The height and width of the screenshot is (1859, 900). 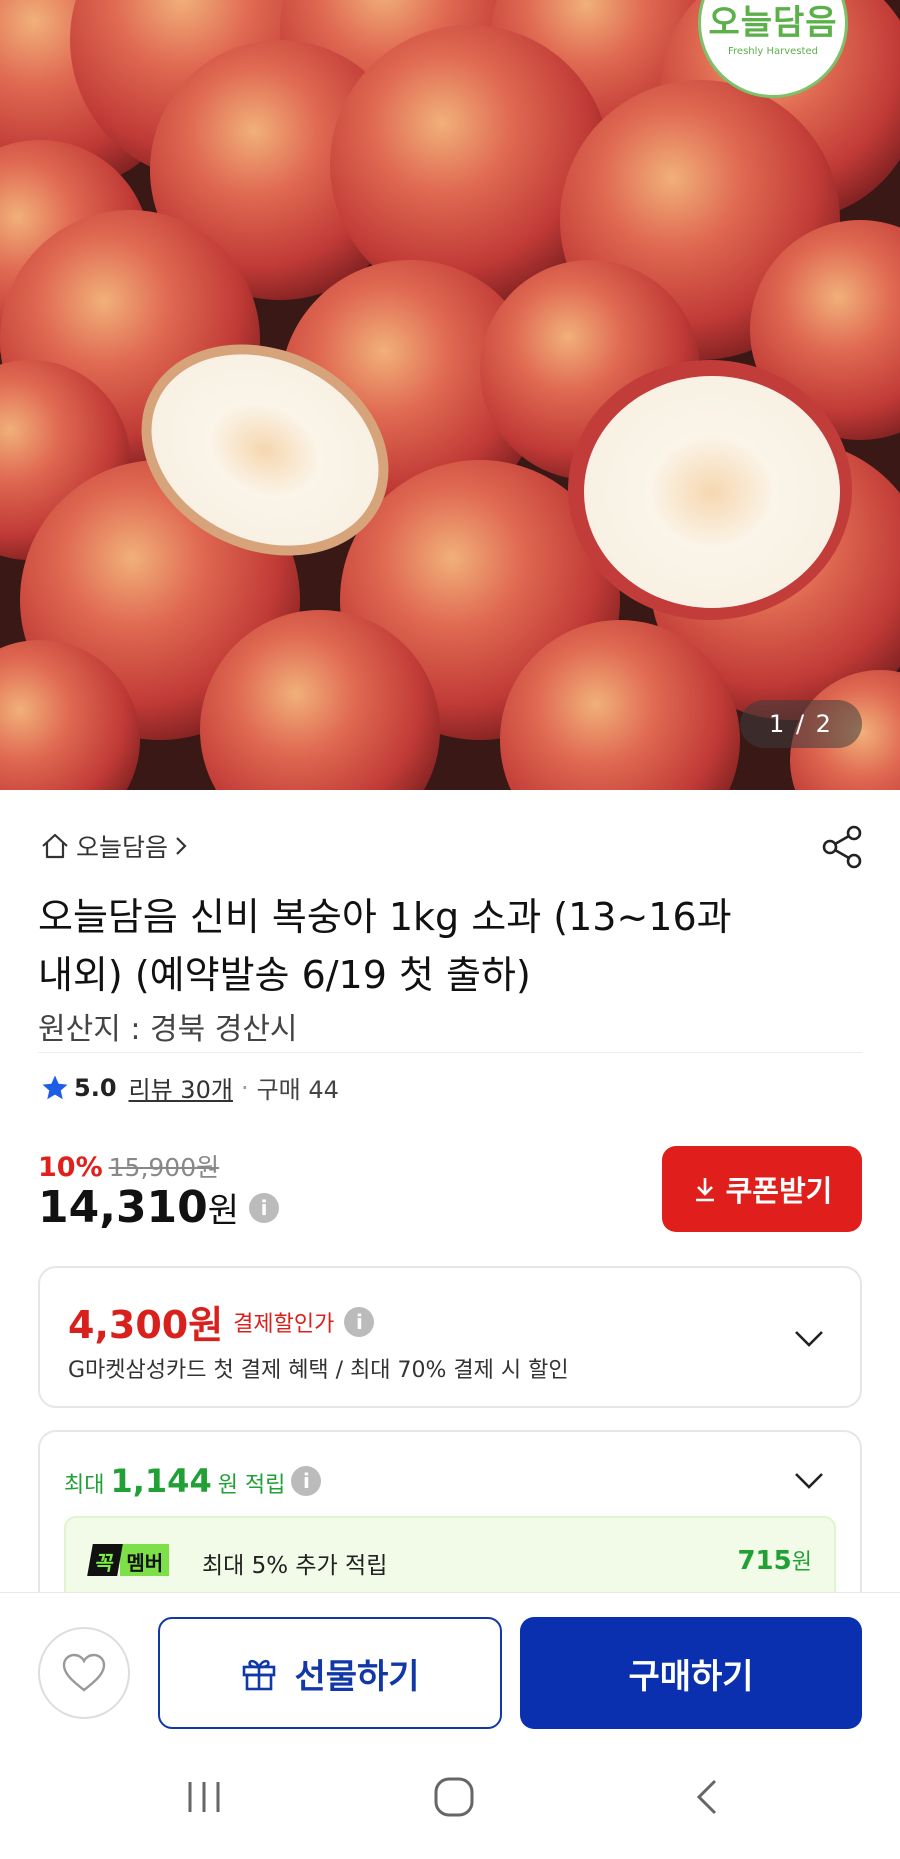 I want to click on home-button, so click(x=454, y=1797).